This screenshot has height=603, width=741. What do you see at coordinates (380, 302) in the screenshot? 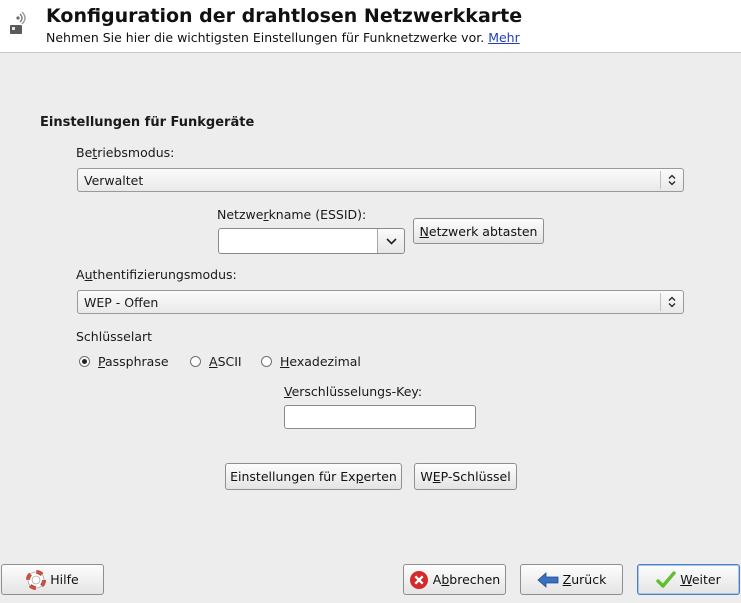
I see `auth-mode-select: WEP - Offen` at bounding box center [380, 302].